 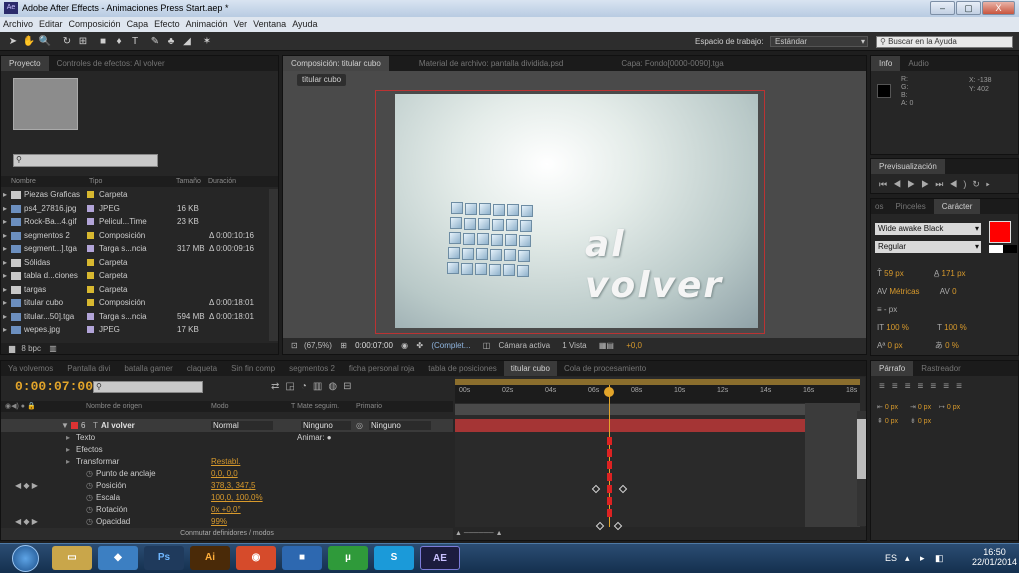 I want to click on menu-composicion: Composición, so click(x=95, y=23).